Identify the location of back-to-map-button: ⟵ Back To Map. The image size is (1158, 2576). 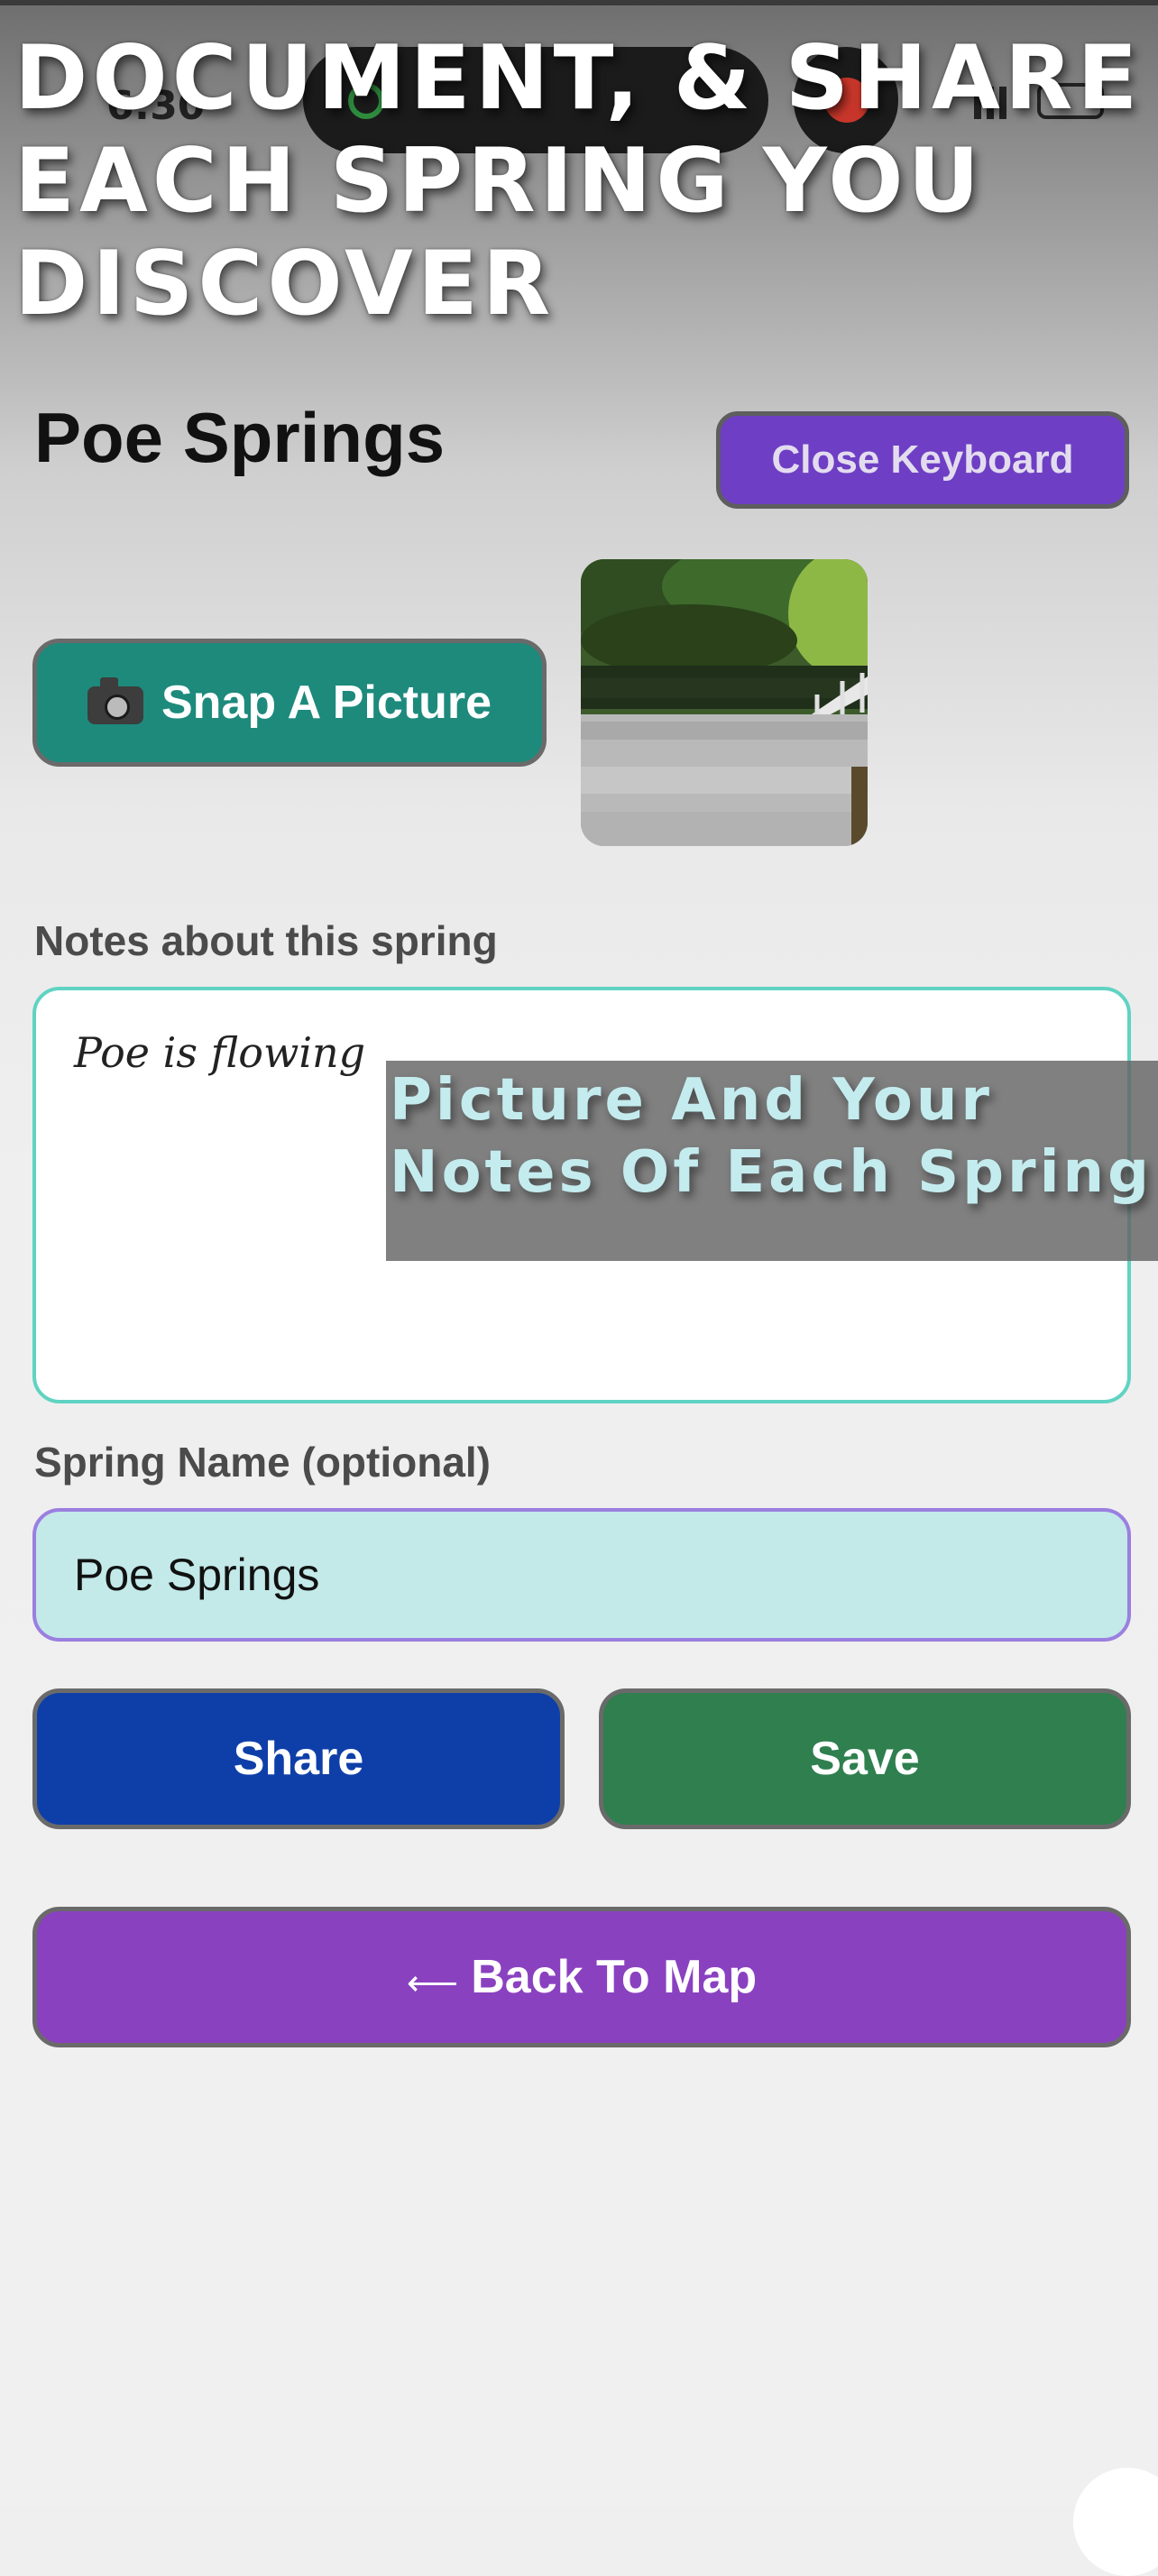
(581, 1977).